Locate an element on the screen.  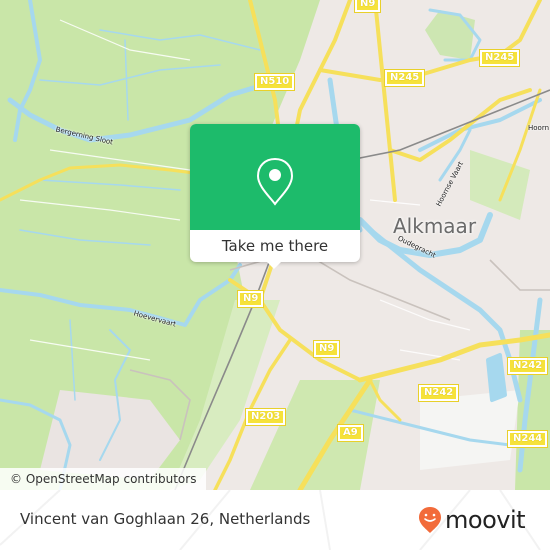
moovit-logo: moovit is located at coordinates (472, 520).